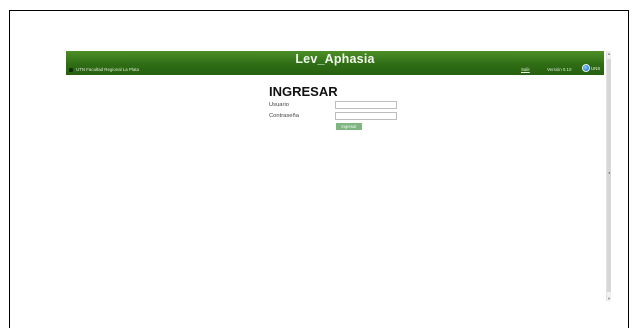 This screenshot has width=632, height=329. What do you see at coordinates (586, 68) in the screenshot?
I see `globe-icon` at bounding box center [586, 68].